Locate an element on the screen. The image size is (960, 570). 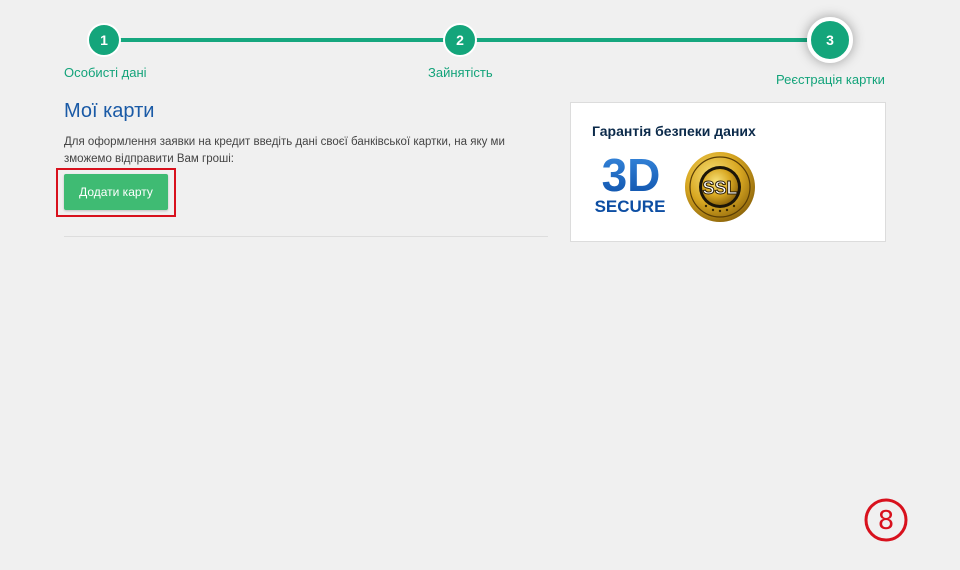
step-1-label: Особисті дані is located at coordinates (105, 72).